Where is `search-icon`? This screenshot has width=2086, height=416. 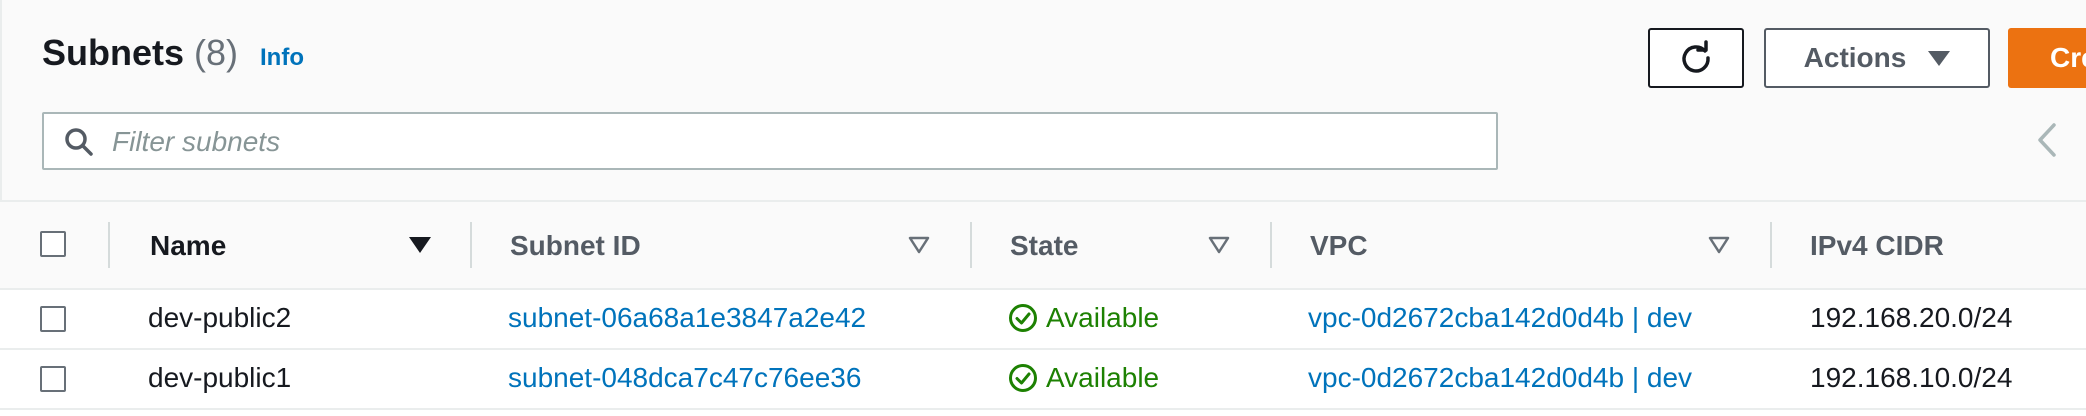 search-icon is located at coordinates (79, 142).